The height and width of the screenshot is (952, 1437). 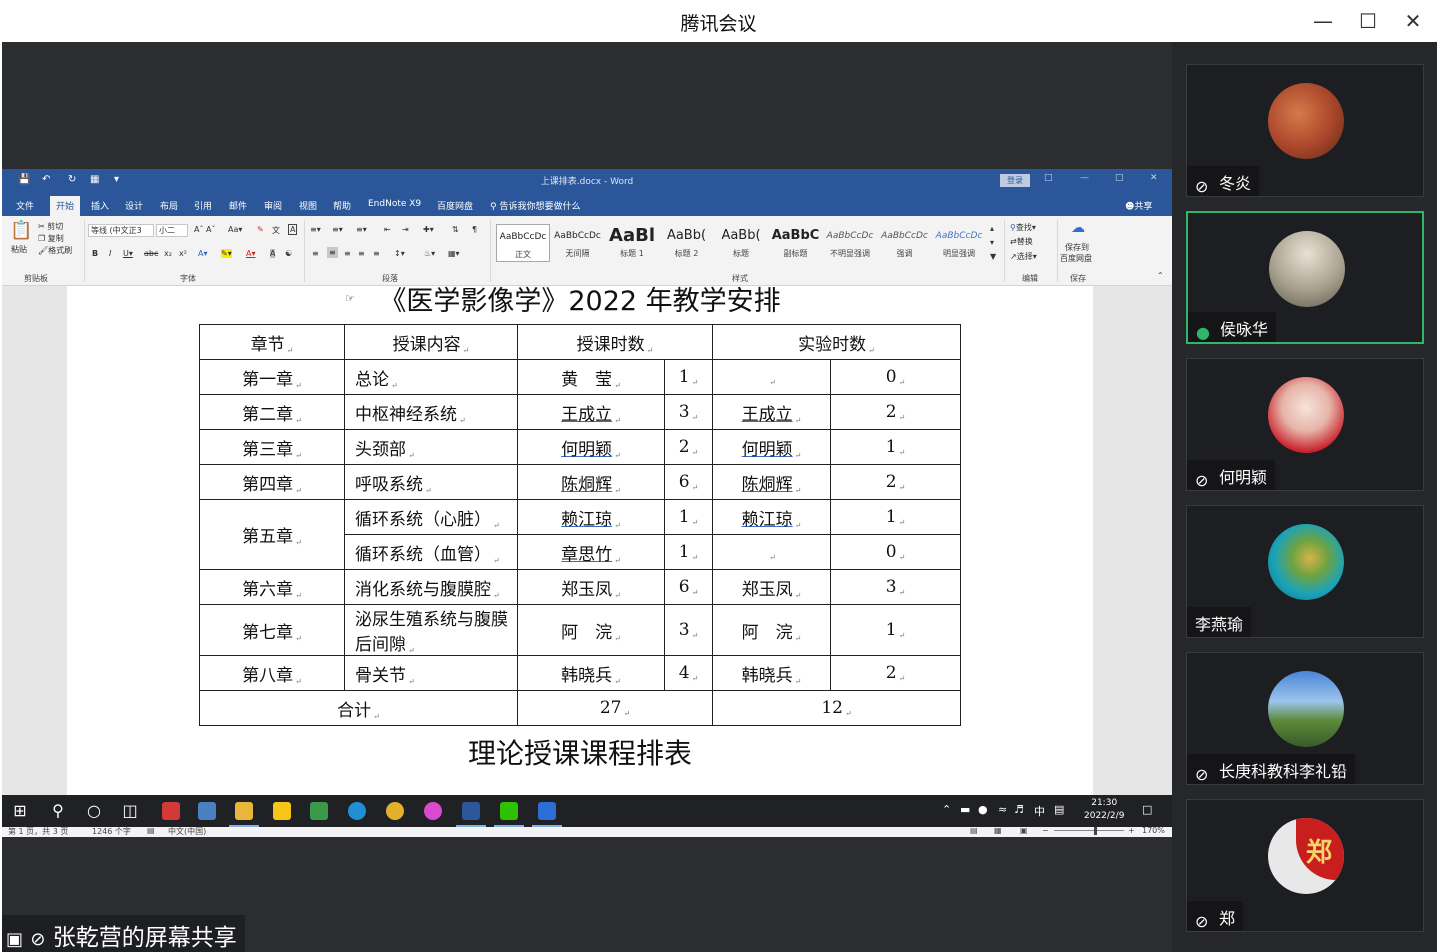 What do you see at coordinates (983, 809) in the screenshot?
I see `tray-wechat-icon: ●` at bounding box center [983, 809].